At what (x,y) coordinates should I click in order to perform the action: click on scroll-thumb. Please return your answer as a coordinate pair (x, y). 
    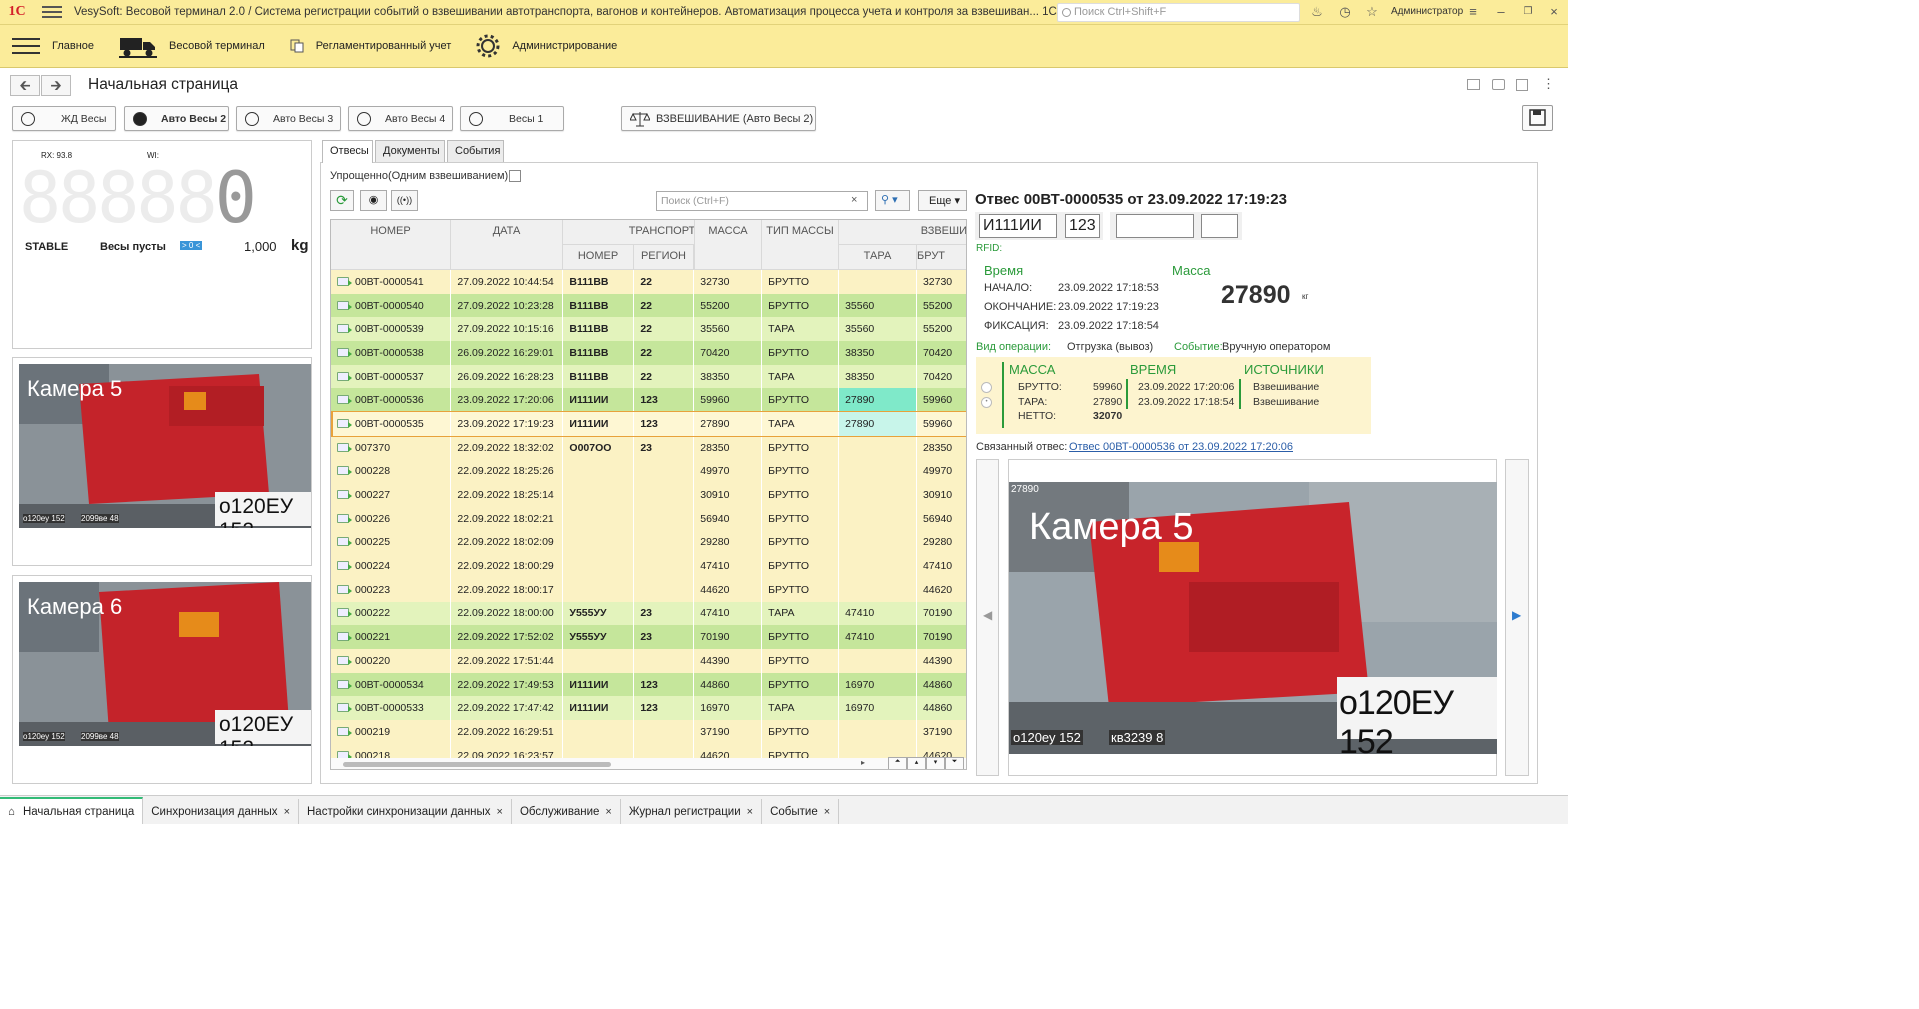
    Looking at the image, I should click on (477, 764).